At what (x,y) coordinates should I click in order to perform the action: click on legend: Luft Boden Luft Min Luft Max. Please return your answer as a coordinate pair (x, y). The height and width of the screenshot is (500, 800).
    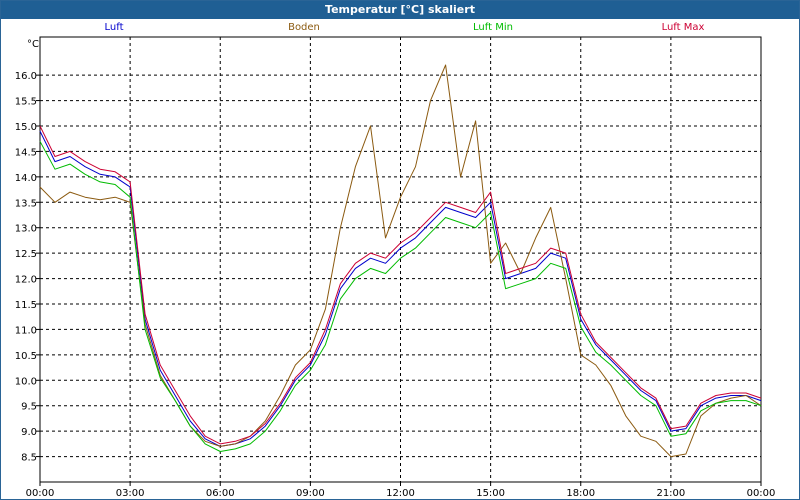
    Looking at the image, I should click on (405, 27).